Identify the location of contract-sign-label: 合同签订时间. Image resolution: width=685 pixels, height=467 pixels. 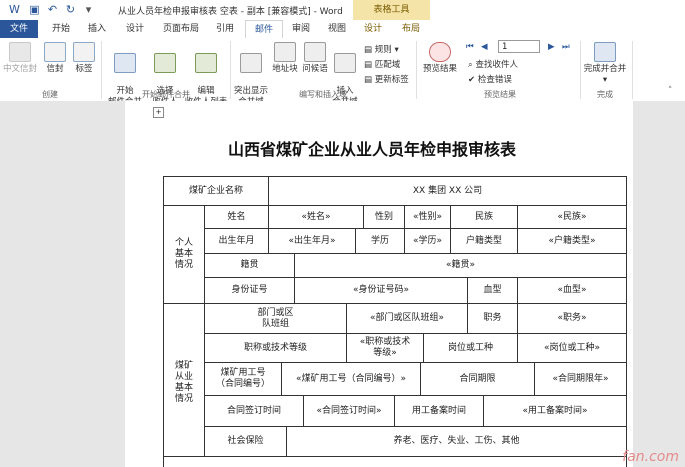
(254, 411).